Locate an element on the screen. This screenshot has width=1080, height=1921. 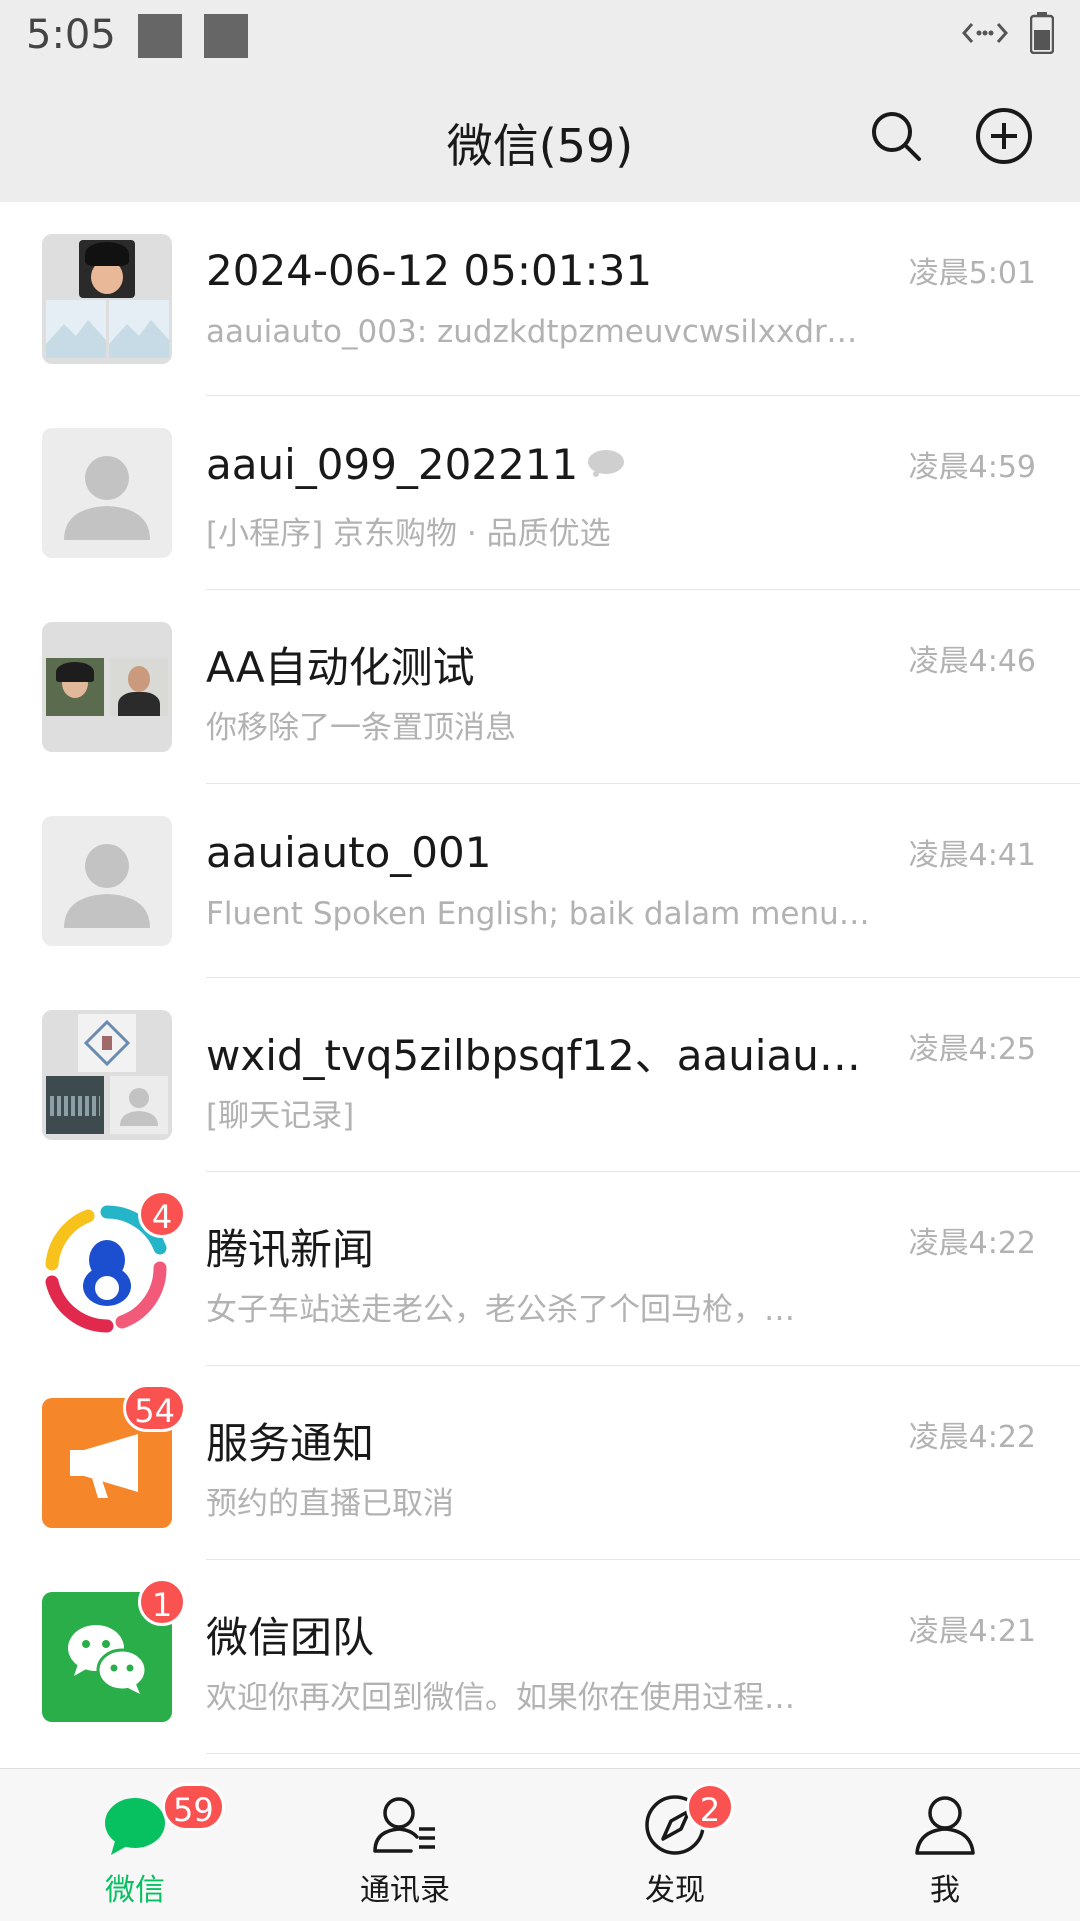
chat-time: 凌晨4:46 is located at coordinates (972, 661).